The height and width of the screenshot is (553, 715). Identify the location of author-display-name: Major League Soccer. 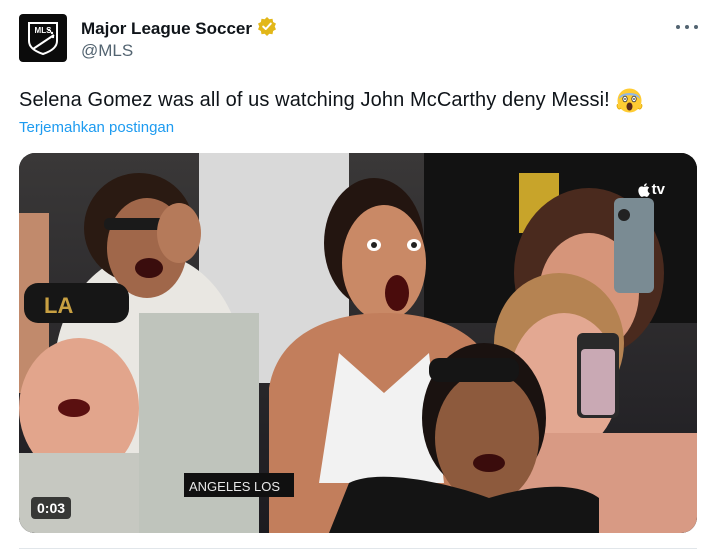
(166, 29).